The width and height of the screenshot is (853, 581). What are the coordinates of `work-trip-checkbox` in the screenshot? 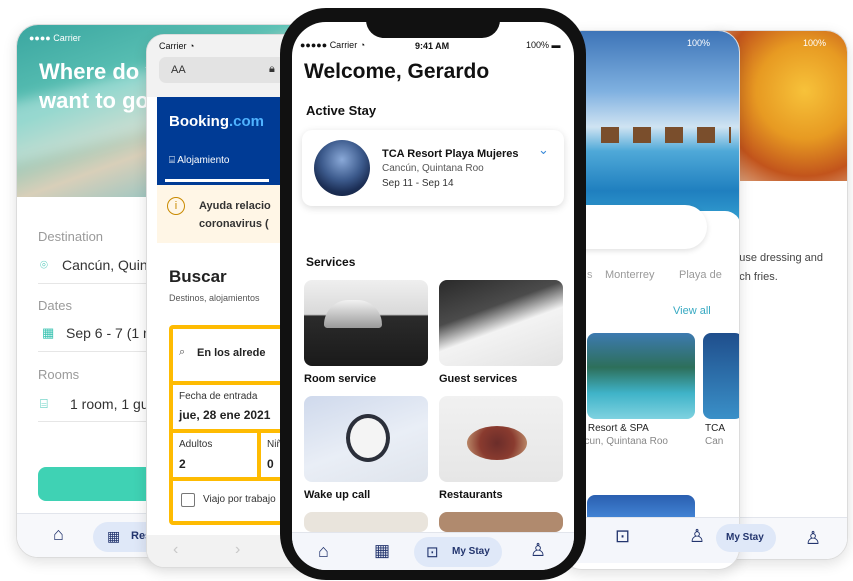 It's located at (188, 500).